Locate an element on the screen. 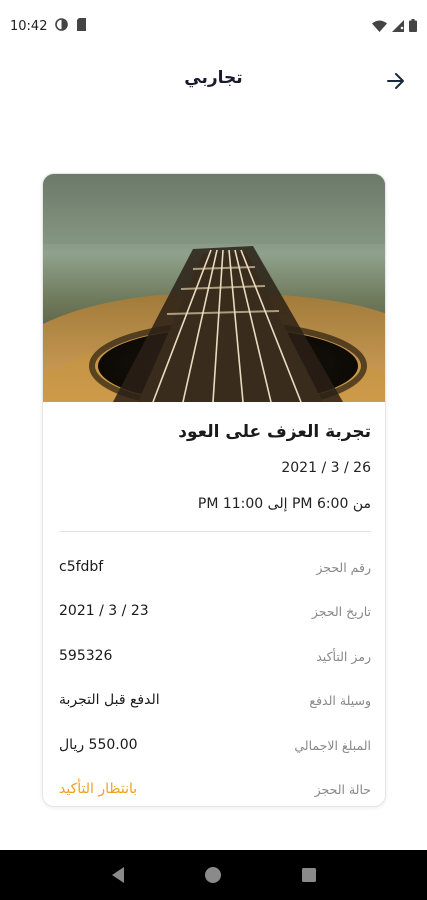  status-bar: 10:42 is located at coordinates (213, 26).